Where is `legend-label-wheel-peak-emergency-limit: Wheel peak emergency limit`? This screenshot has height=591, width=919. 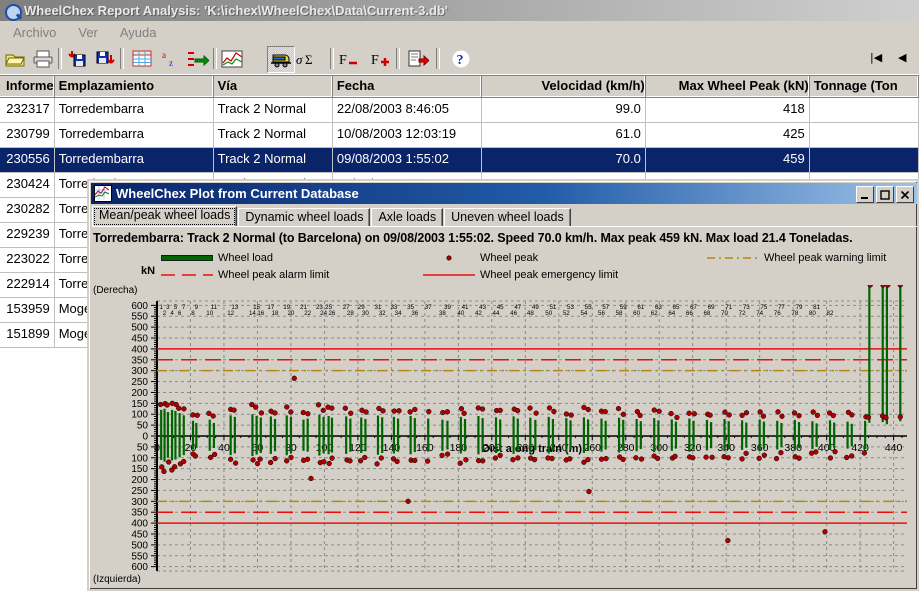
legend-label-wheel-peak-emergency-limit: Wheel peak emergency limit is located at coordinates (549, 275).